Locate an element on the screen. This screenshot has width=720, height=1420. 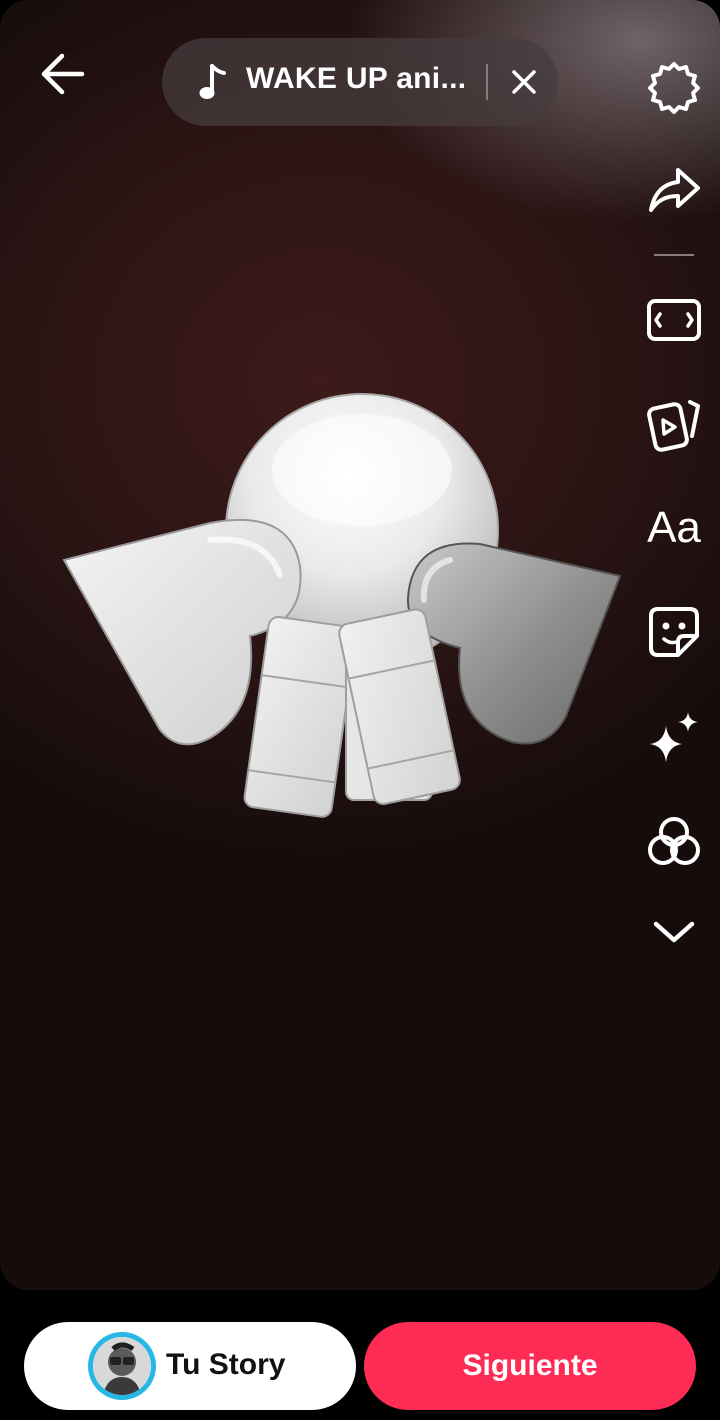
your-story-label: Tu Story is located at coordinates (226, 1364).